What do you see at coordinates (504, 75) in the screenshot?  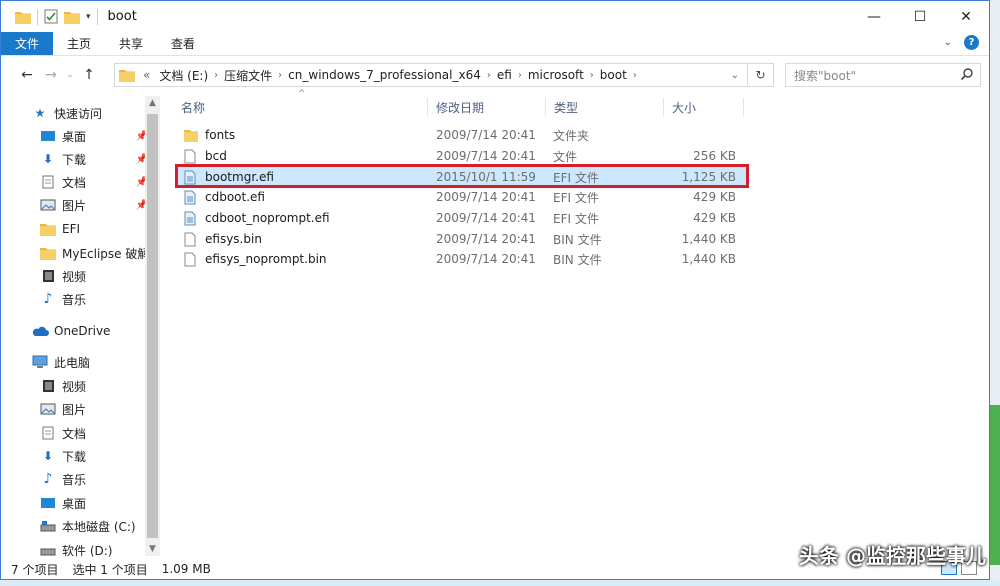 I see `breadcrumb-efi: efi` at bounding box center [504, 75].